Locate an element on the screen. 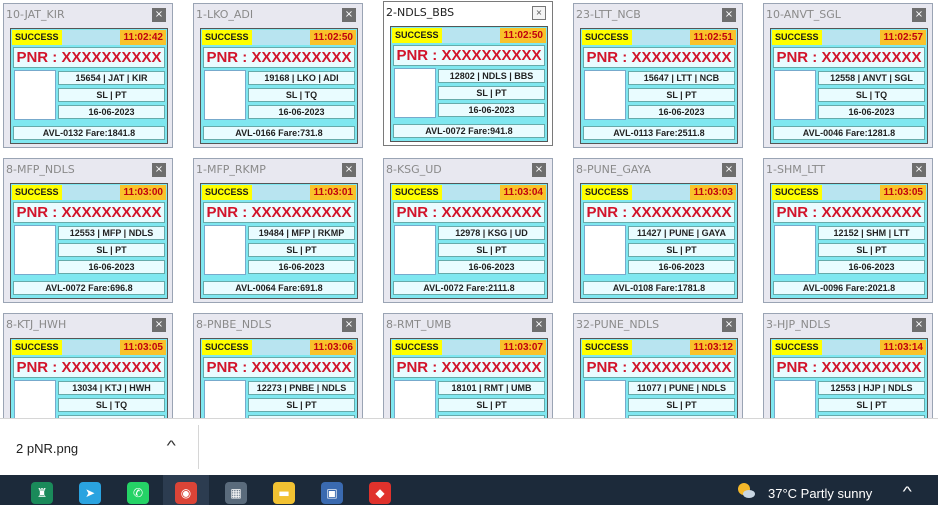 The image size is (938, 505). weather-text: 37°C Partly sunny is located at coordinates (820, 493).